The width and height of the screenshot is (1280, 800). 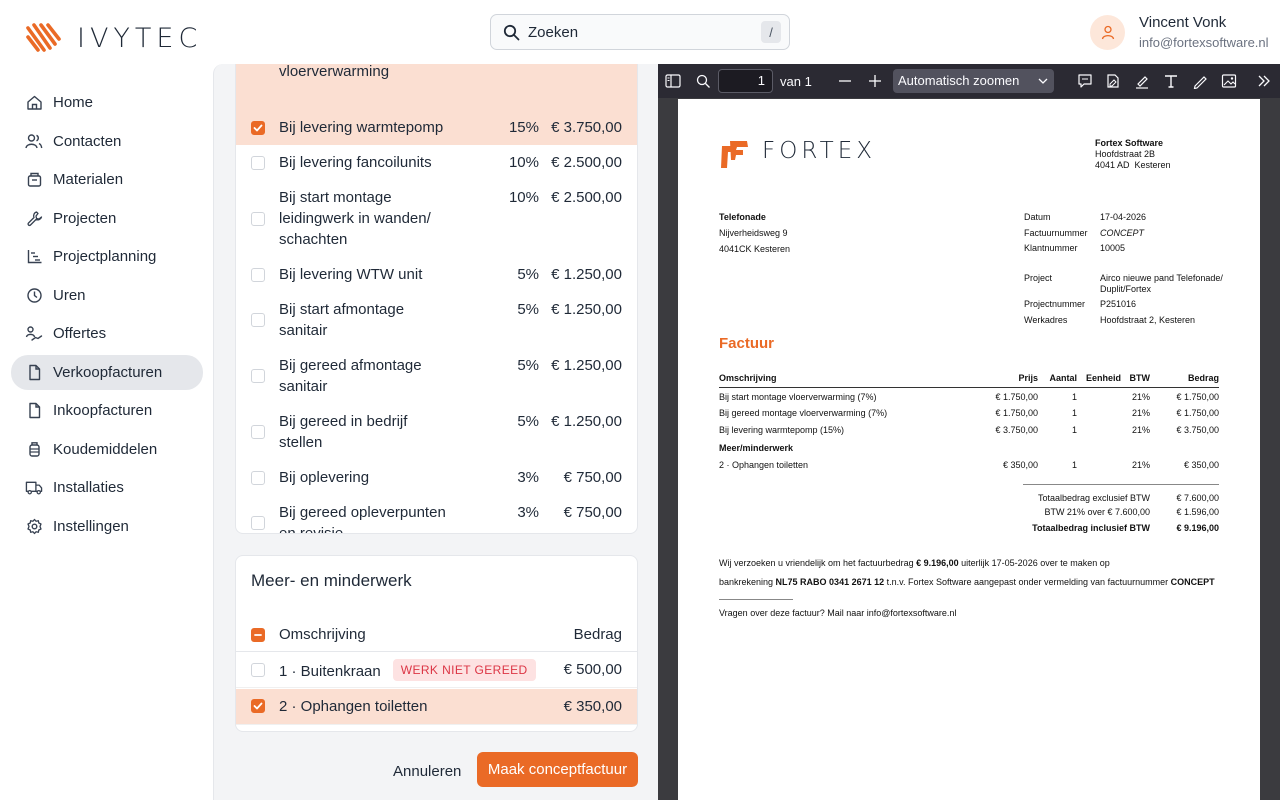 I want to click on term-desc: Bij oplevering, so click(x=324, y=477).